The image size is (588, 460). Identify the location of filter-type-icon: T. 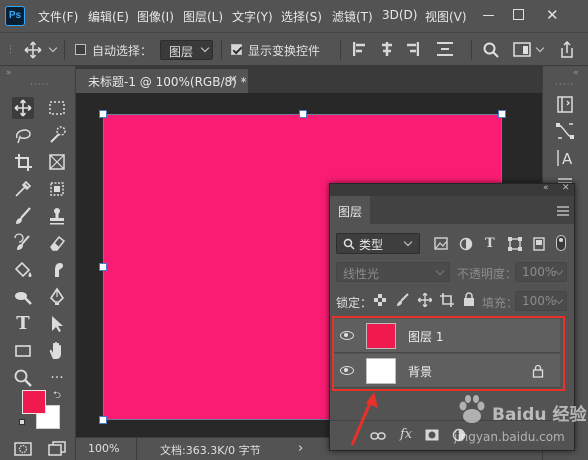
(490, 244).